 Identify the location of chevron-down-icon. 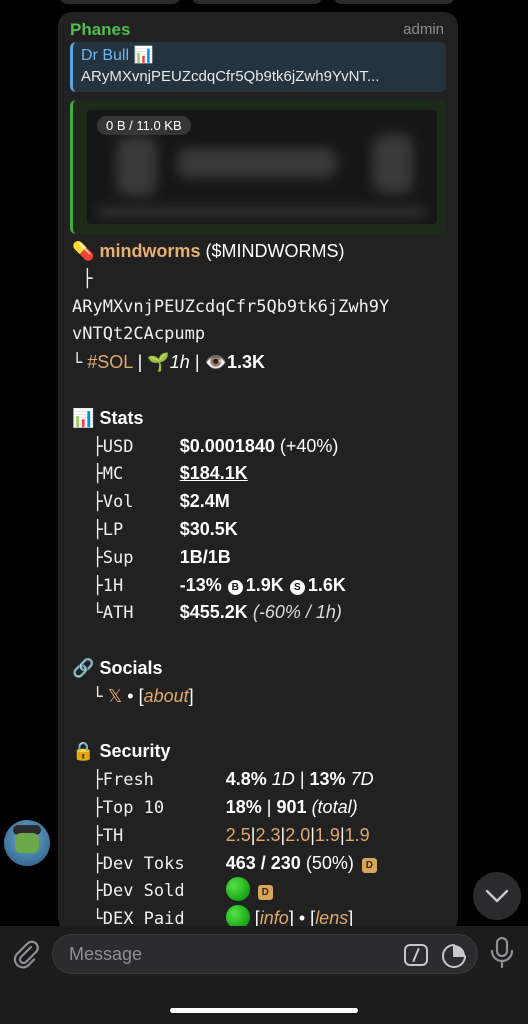
(497, 896).